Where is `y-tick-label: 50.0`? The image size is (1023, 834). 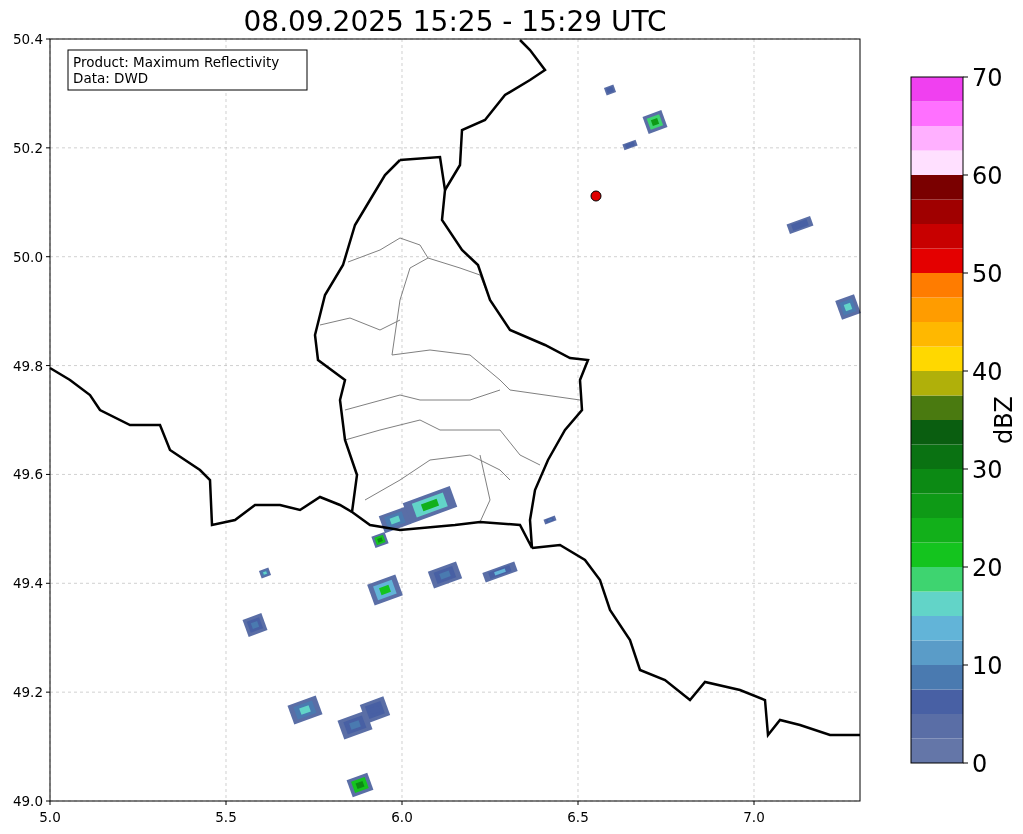
y-tick-label: 50.0 is located at coordinates (27, 256).